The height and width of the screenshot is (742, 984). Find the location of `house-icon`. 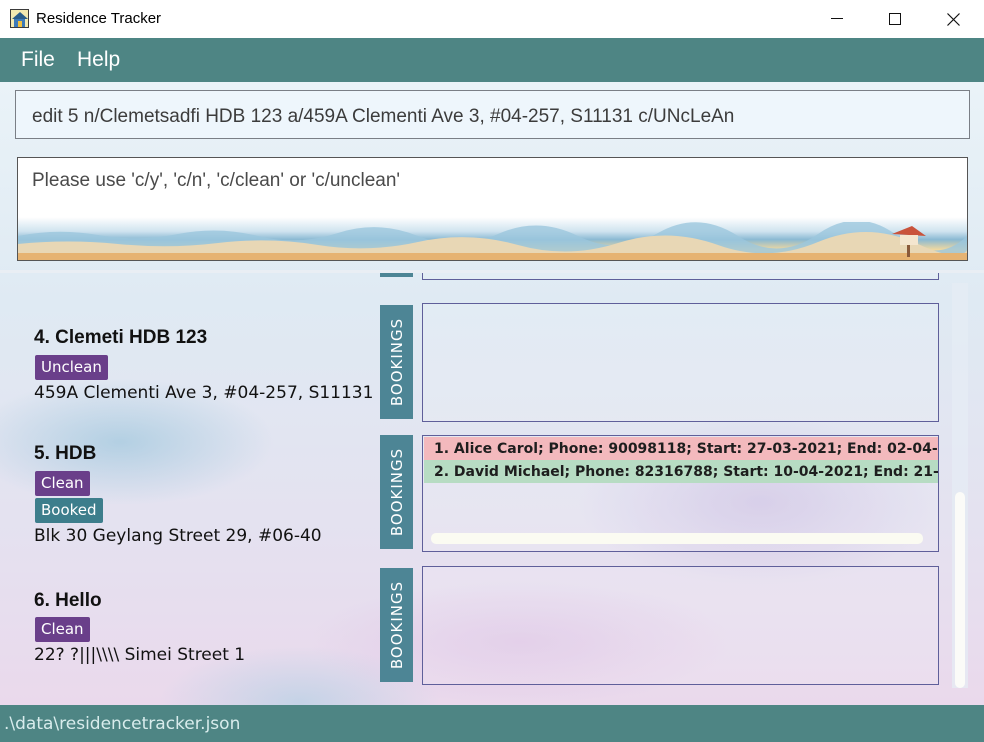

house-icon is located at coordinates (19, 18).